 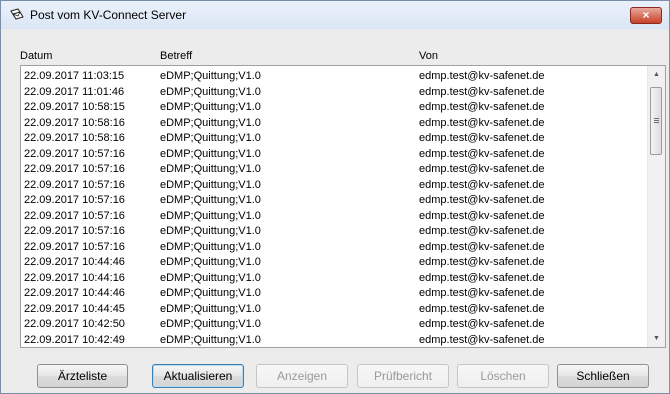 I want to click on message-date: 22.09.2017 10:44:45, so click(x=74, y=308).